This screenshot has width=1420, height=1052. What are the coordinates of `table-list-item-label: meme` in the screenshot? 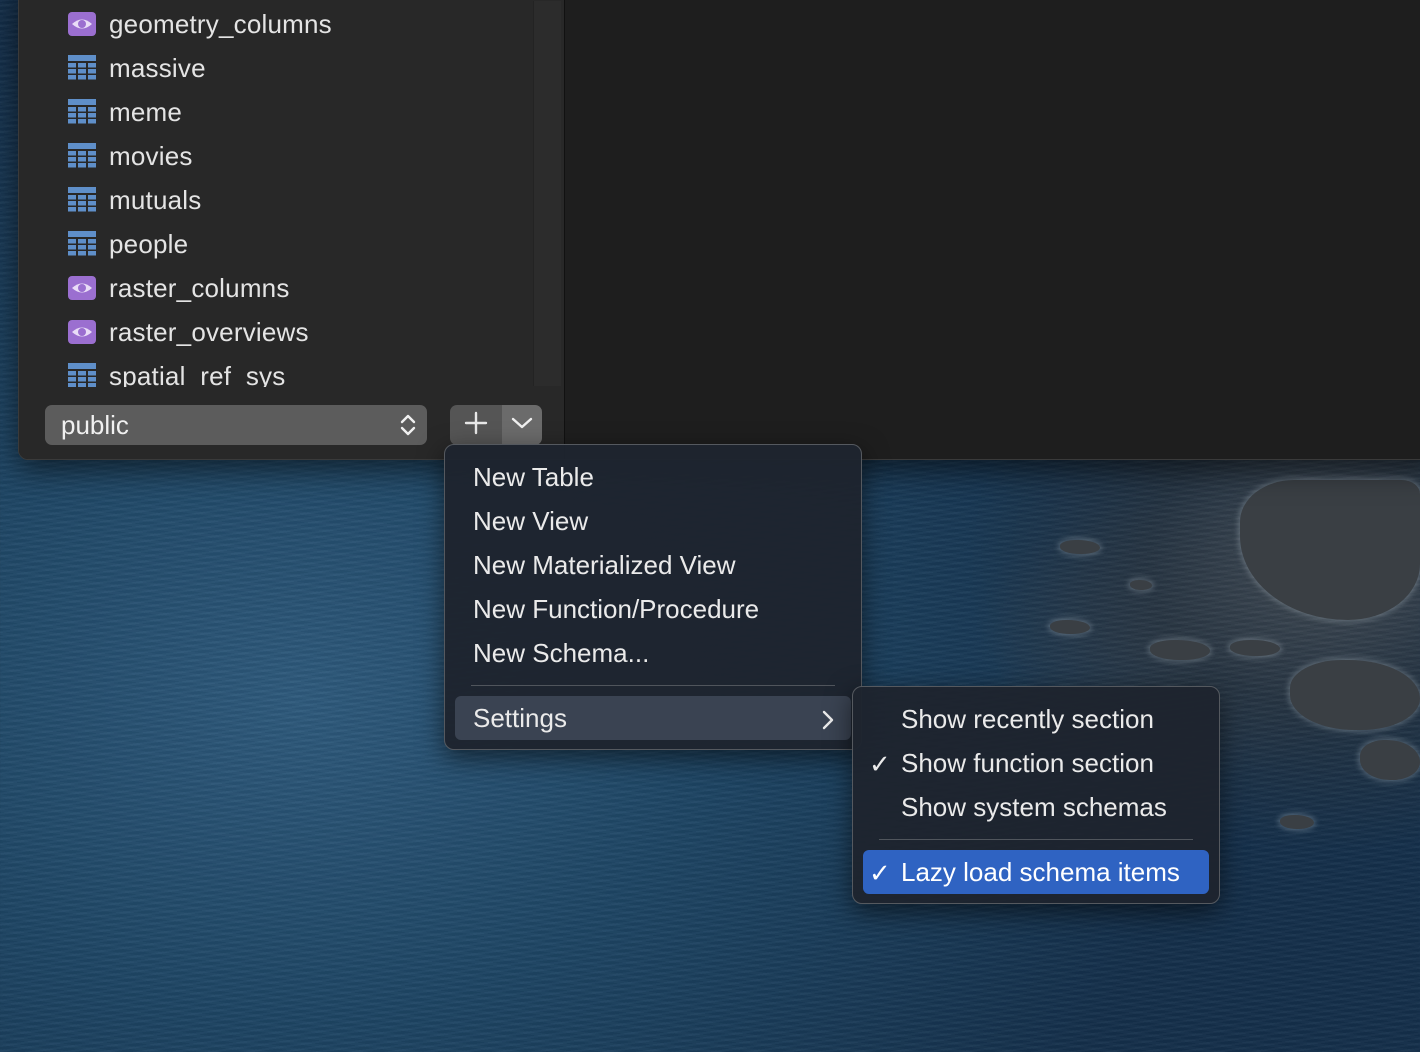 It's located at (146, 111).